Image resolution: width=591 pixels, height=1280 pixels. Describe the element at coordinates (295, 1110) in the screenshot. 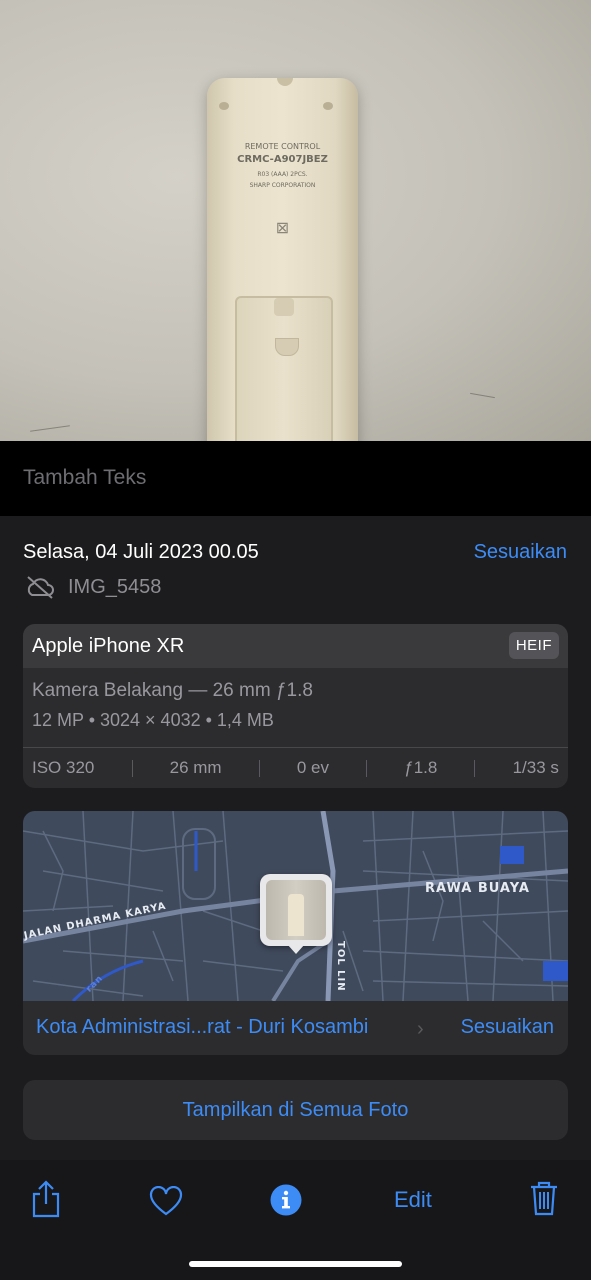

I see `show-in-all-photos-button: Tampilkan di Semua Foto` at that location.